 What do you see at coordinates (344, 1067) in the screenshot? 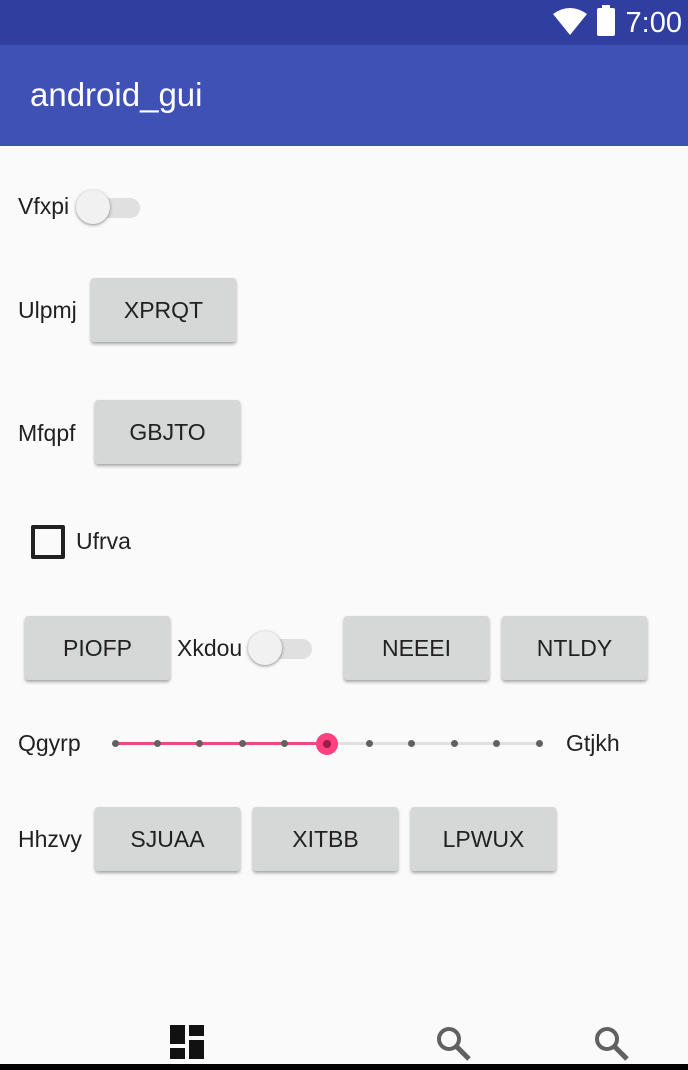
I see `system-nav-bar` at bounding box center [344, 1067].